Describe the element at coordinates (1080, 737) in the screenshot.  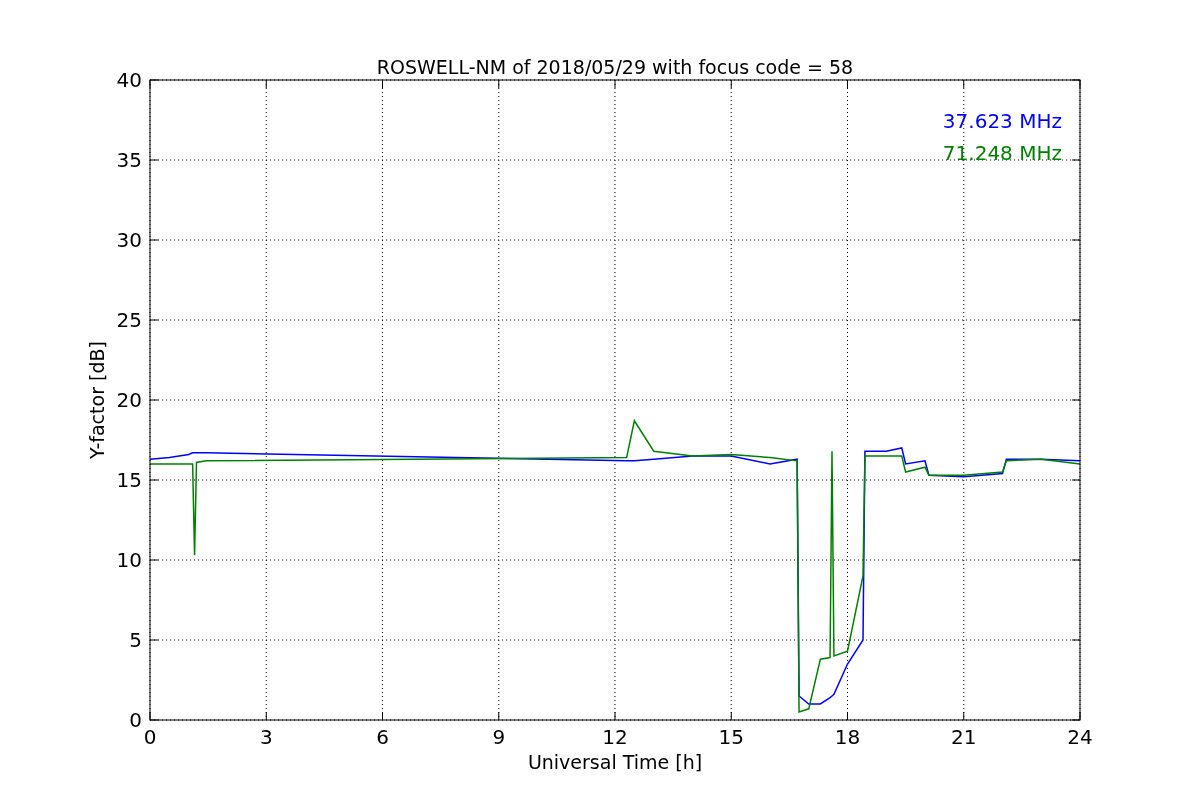
I see `x-tick-label: 24` at that location.